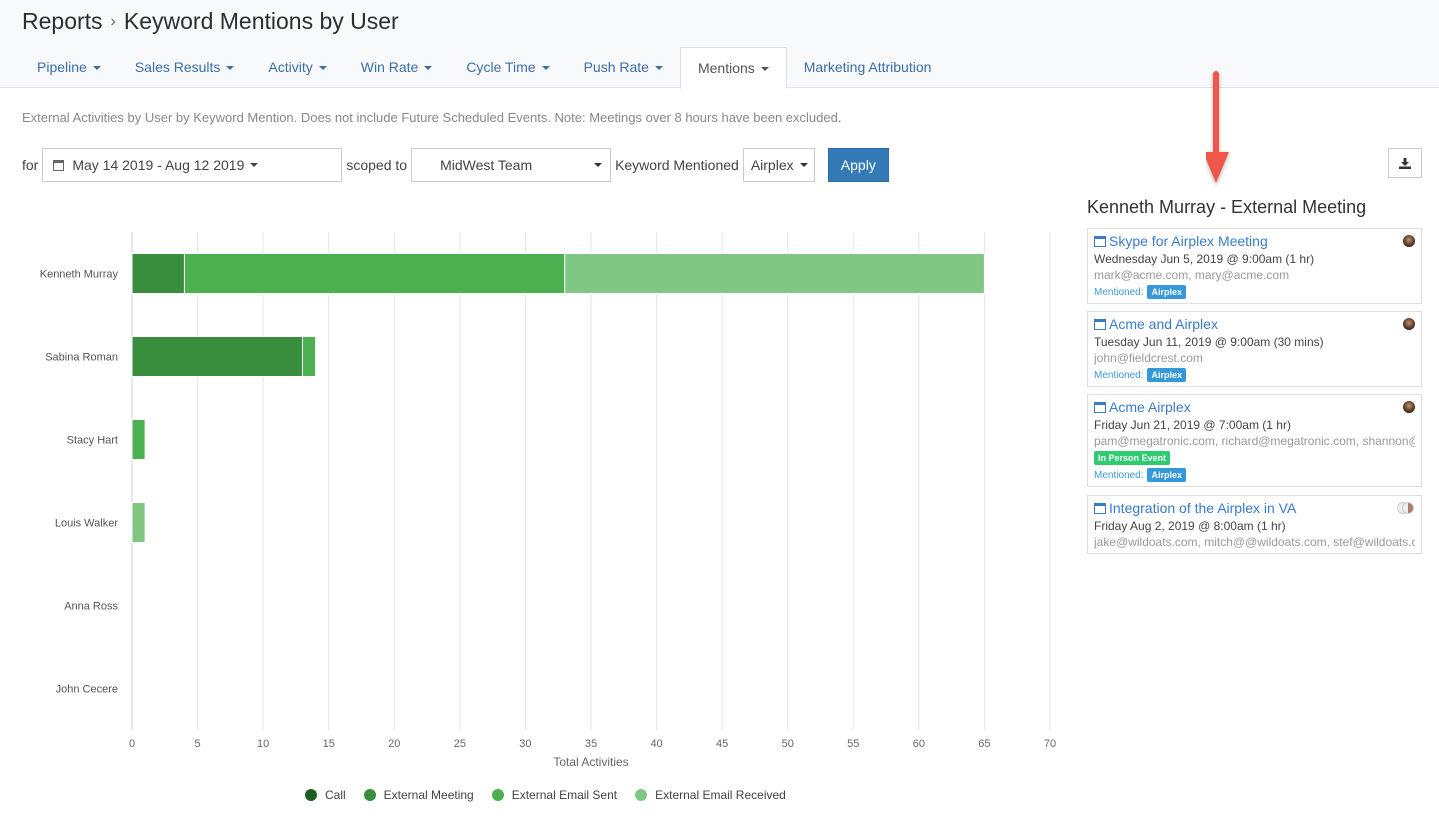 The image size is (1439, 836). Describe the element at coordinates (1254, 324) in the screenshot. I see `event-title-link: Acme and Airplex` at that location.